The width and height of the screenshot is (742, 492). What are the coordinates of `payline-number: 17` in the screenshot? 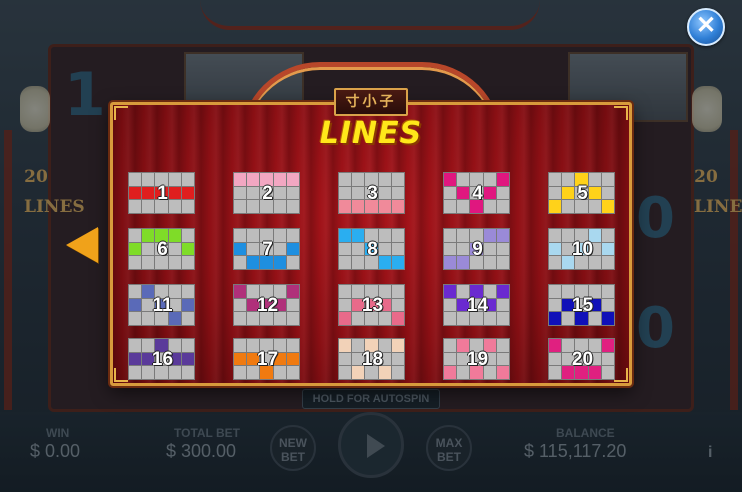 It's located at (267, 359).